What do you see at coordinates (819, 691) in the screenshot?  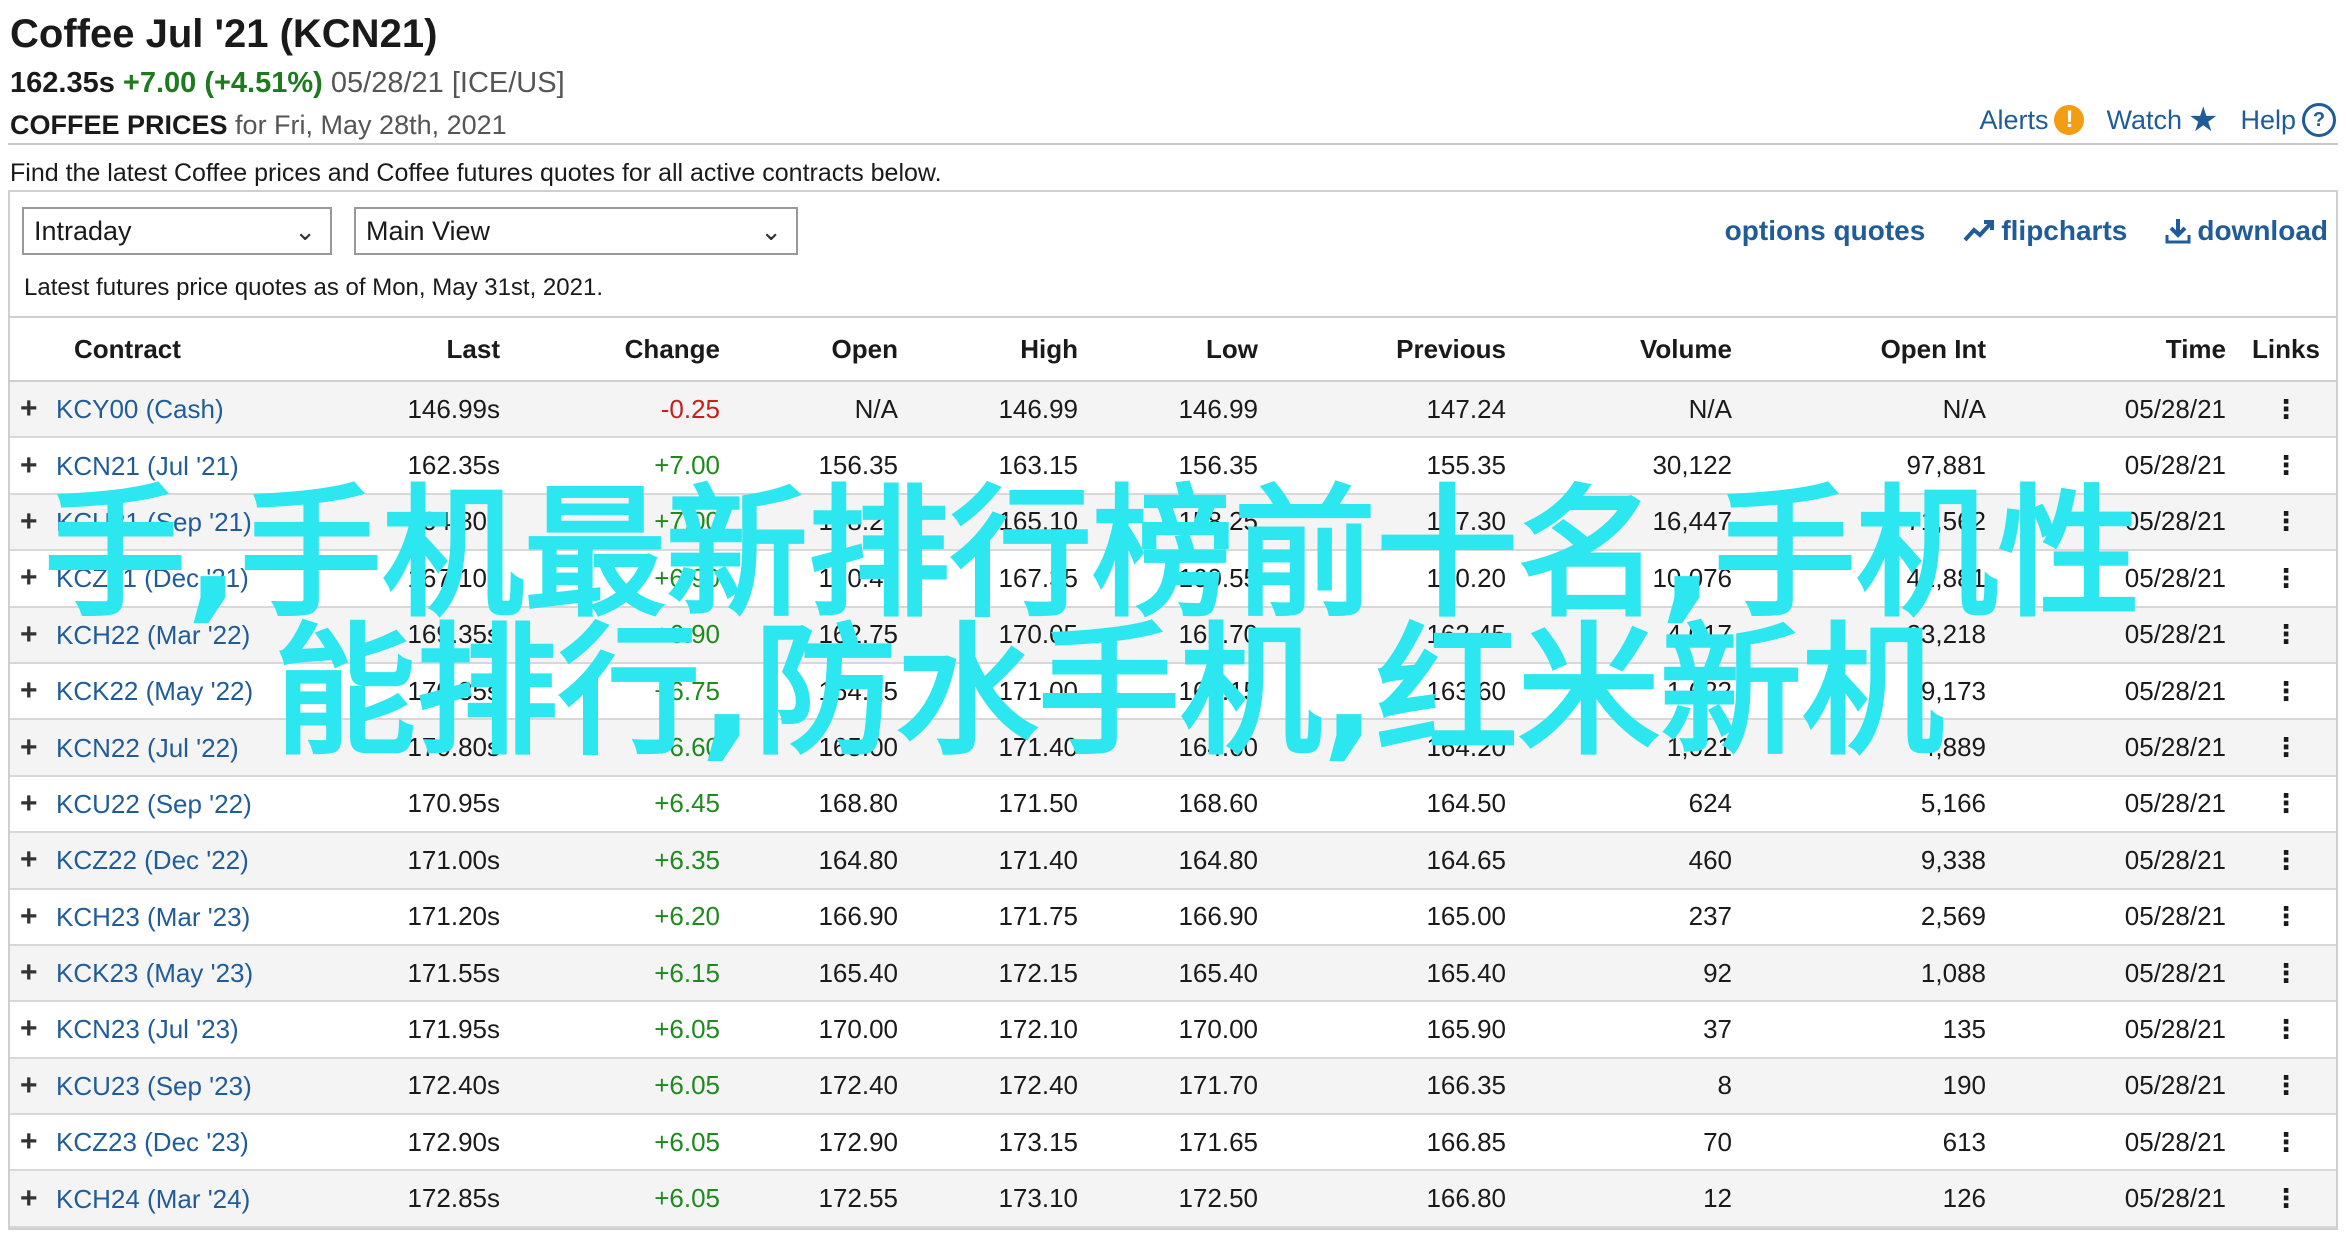 I see `open-cell: 164.15` at bounding box center [819, 691].